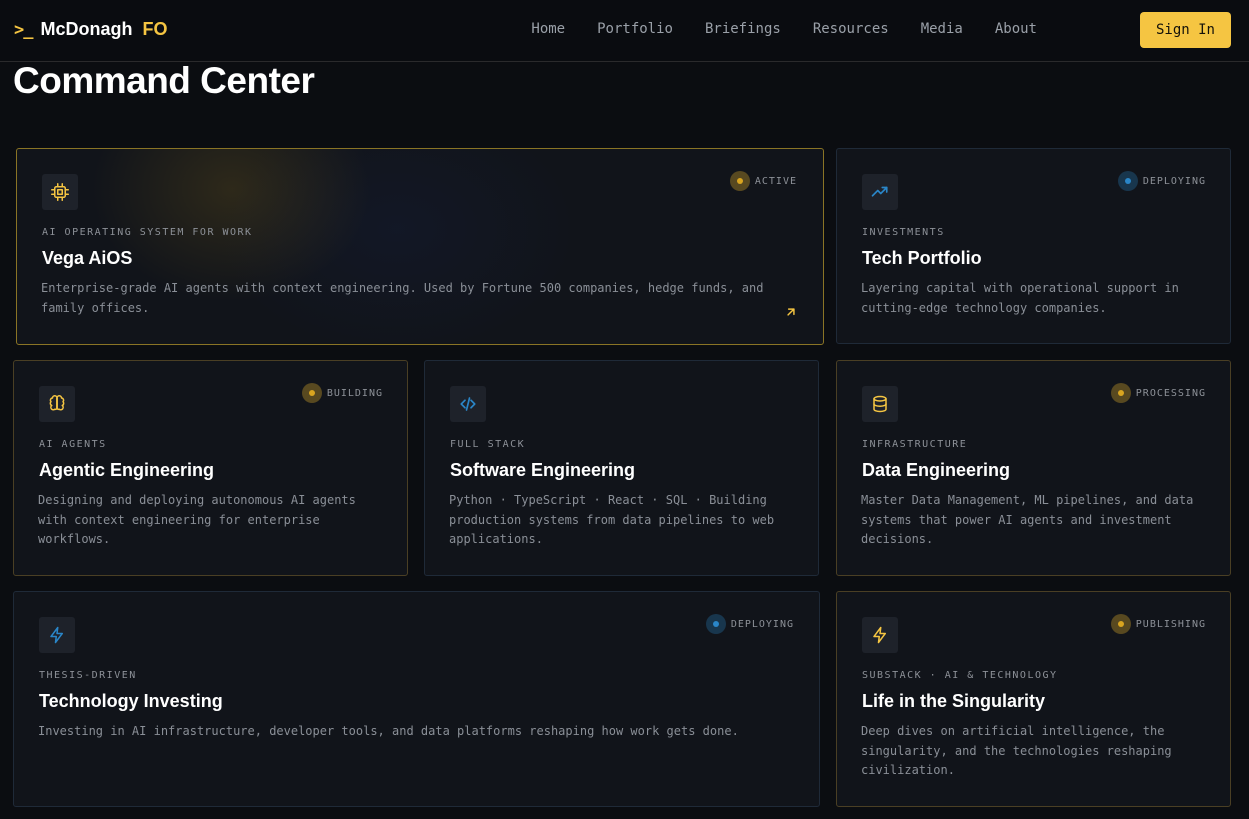  Describe the element at coordinates (543, 470) in the screenshot. I see `card-title: Software Engineering` at that location.